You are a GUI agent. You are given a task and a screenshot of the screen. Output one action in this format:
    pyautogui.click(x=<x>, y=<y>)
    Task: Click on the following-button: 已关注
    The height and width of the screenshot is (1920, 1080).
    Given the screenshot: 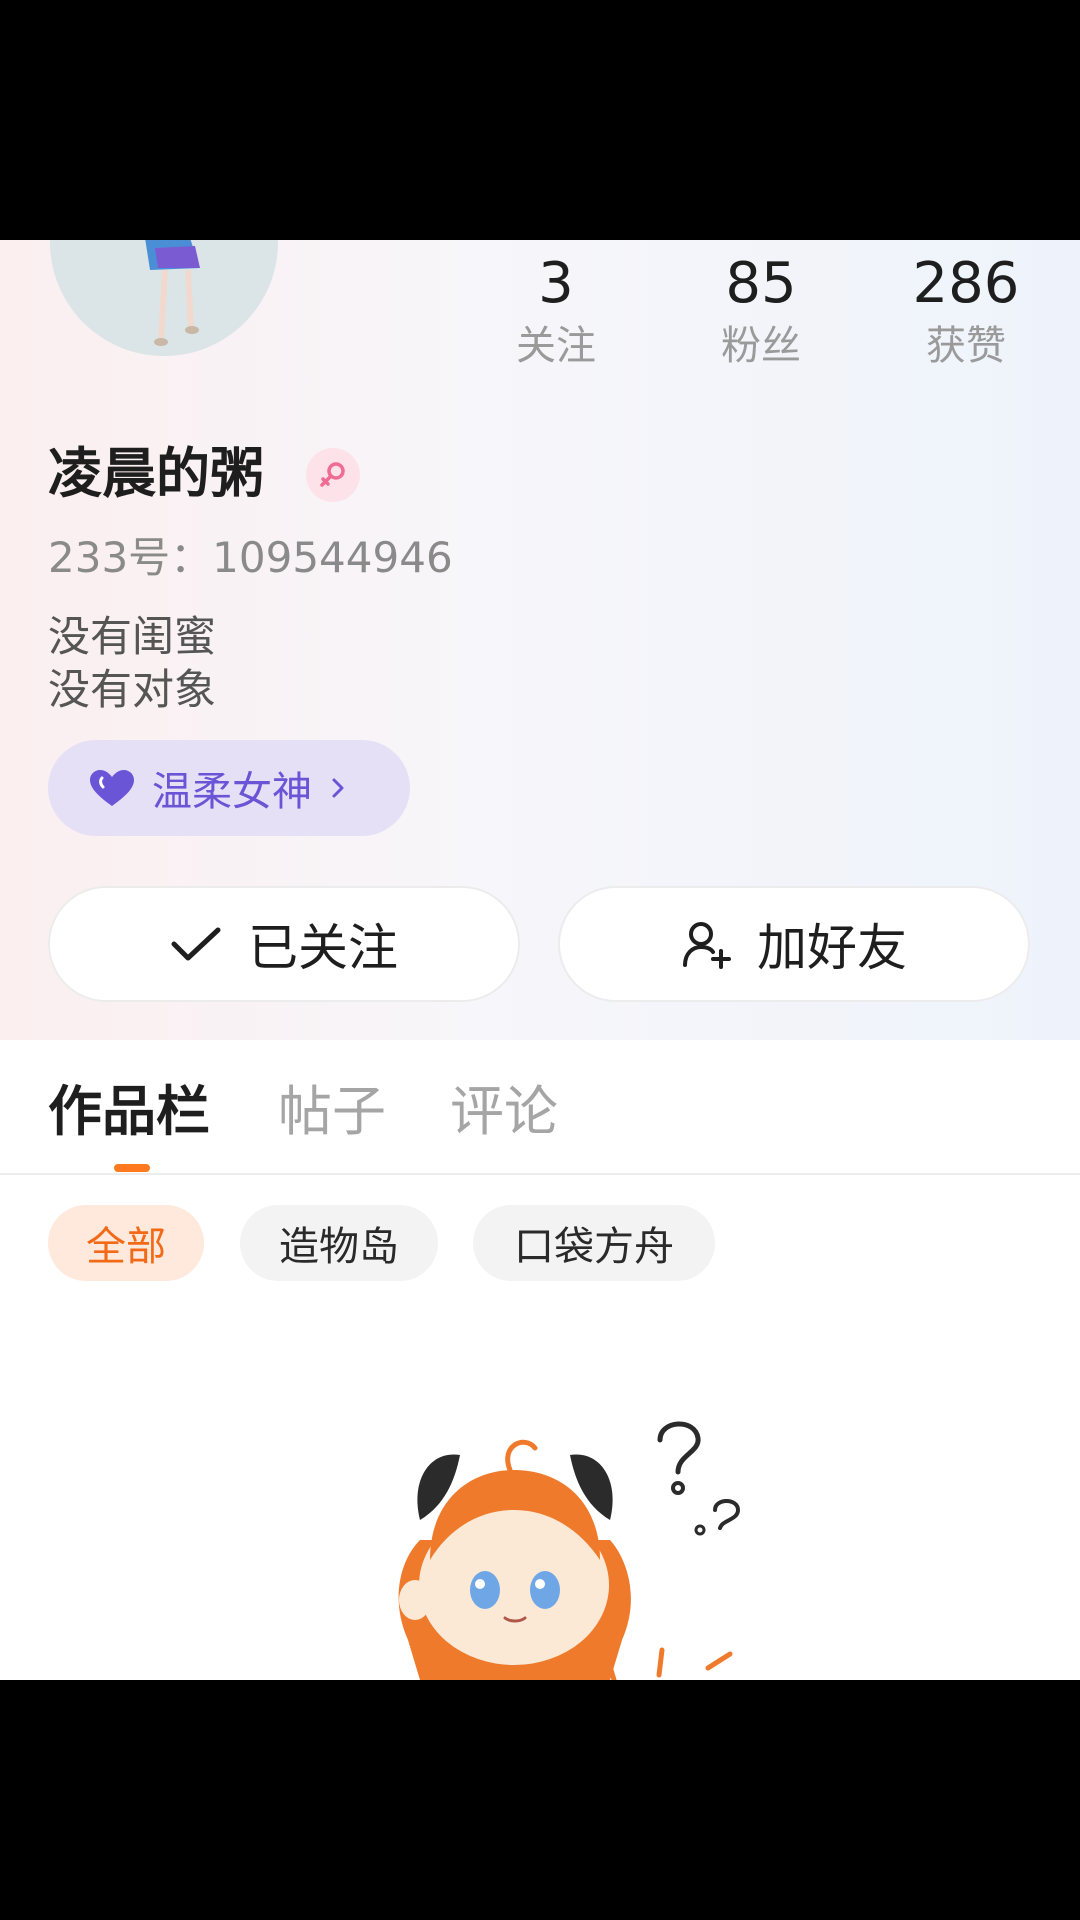 What is the action you would take?
    pyautogui.click(x=284, y=944)
    